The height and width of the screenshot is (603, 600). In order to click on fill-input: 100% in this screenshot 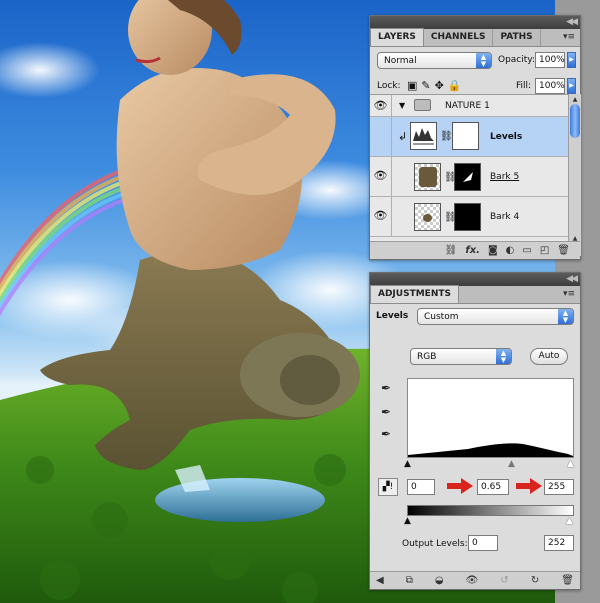, I will do `click(550, 86)`.